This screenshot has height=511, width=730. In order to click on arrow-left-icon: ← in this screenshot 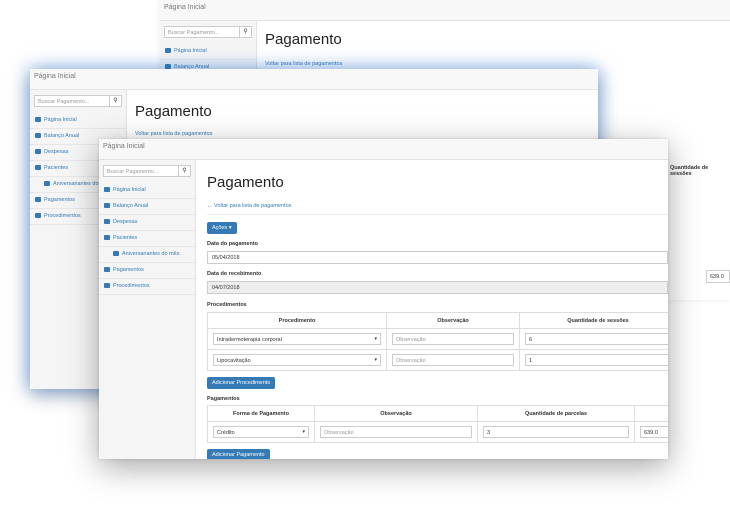, I will do `click(211, 206)`.